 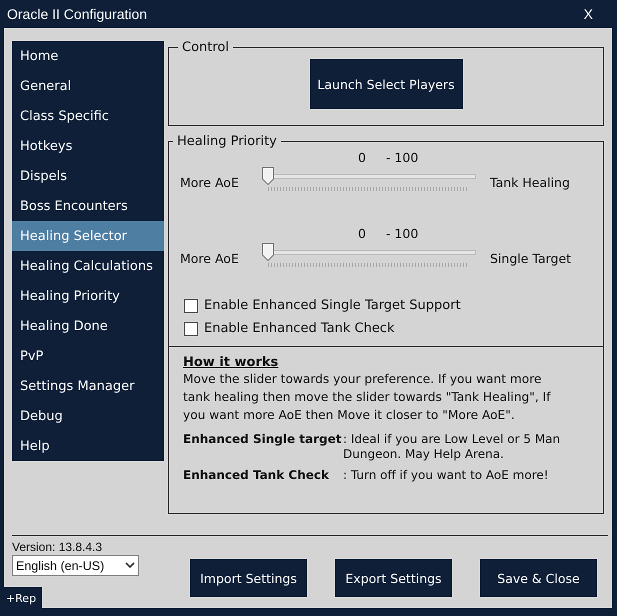 I want to click on sidebar-item: Settings Manager, so click(x=88, y=386).